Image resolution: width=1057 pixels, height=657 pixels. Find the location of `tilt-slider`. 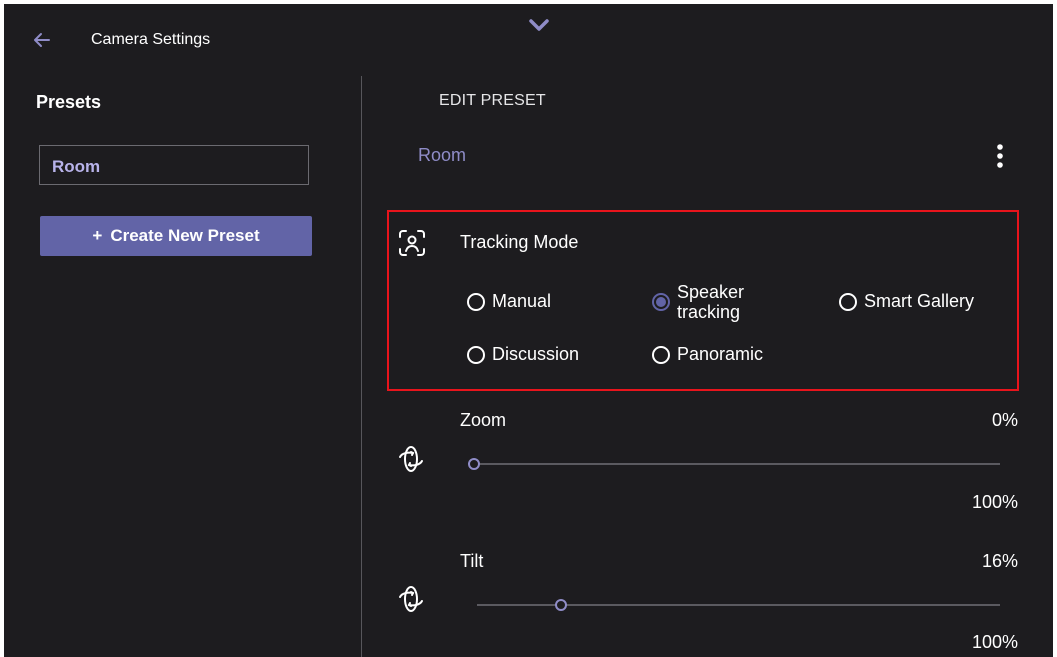

tilt-slider is located at coordinates (738, 605).